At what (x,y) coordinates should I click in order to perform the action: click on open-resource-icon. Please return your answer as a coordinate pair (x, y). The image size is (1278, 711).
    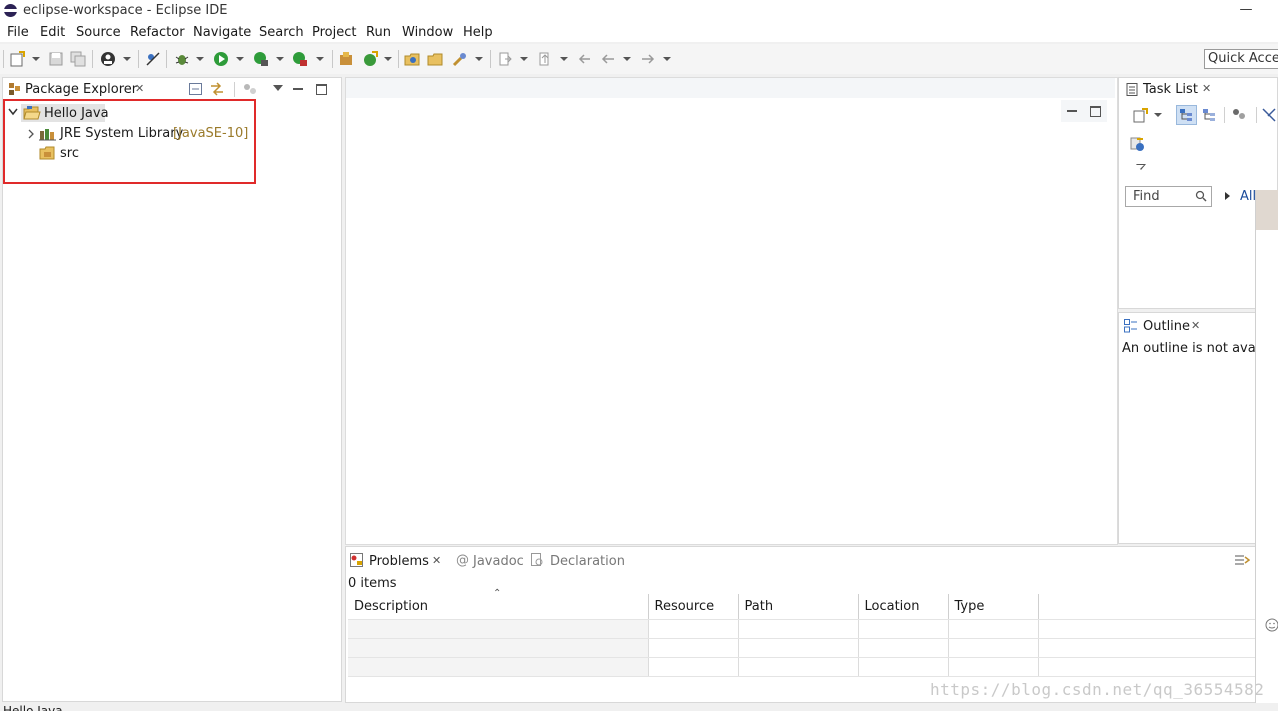
    Looking at the image, I should click on (435, 59).